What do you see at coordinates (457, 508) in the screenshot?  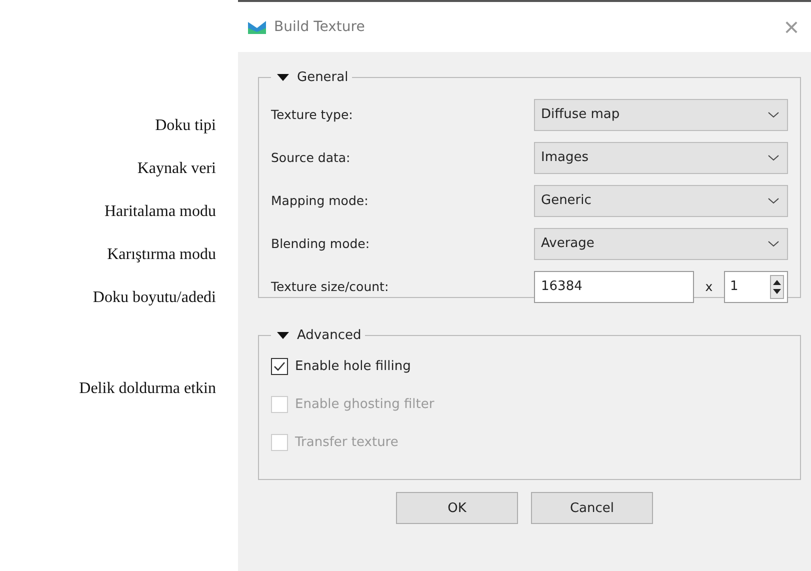 I see `ok-button: OK` at bounding box center [457, 508].